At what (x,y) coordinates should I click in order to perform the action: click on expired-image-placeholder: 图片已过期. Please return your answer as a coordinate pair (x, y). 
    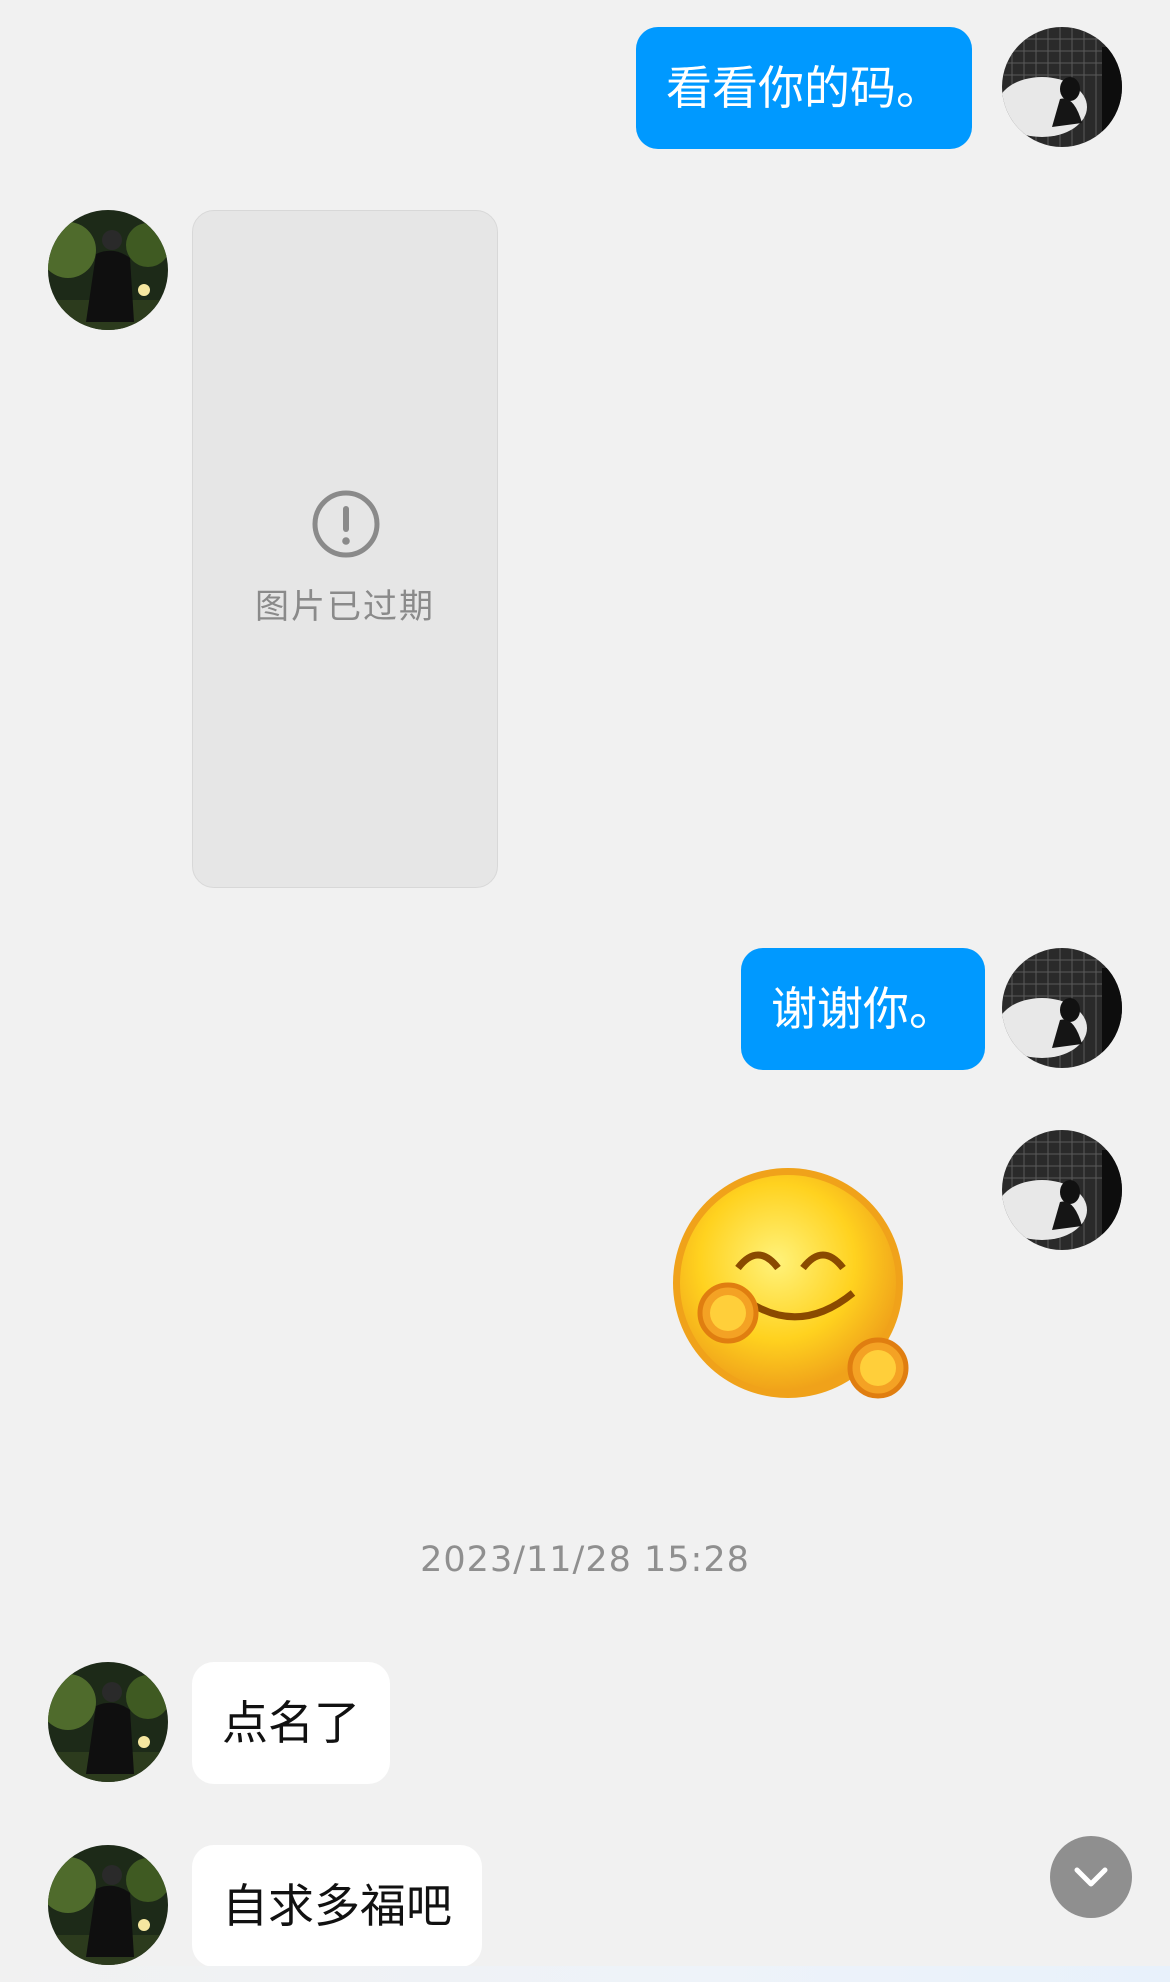
    Looking at the image, I should click on (345, 549).